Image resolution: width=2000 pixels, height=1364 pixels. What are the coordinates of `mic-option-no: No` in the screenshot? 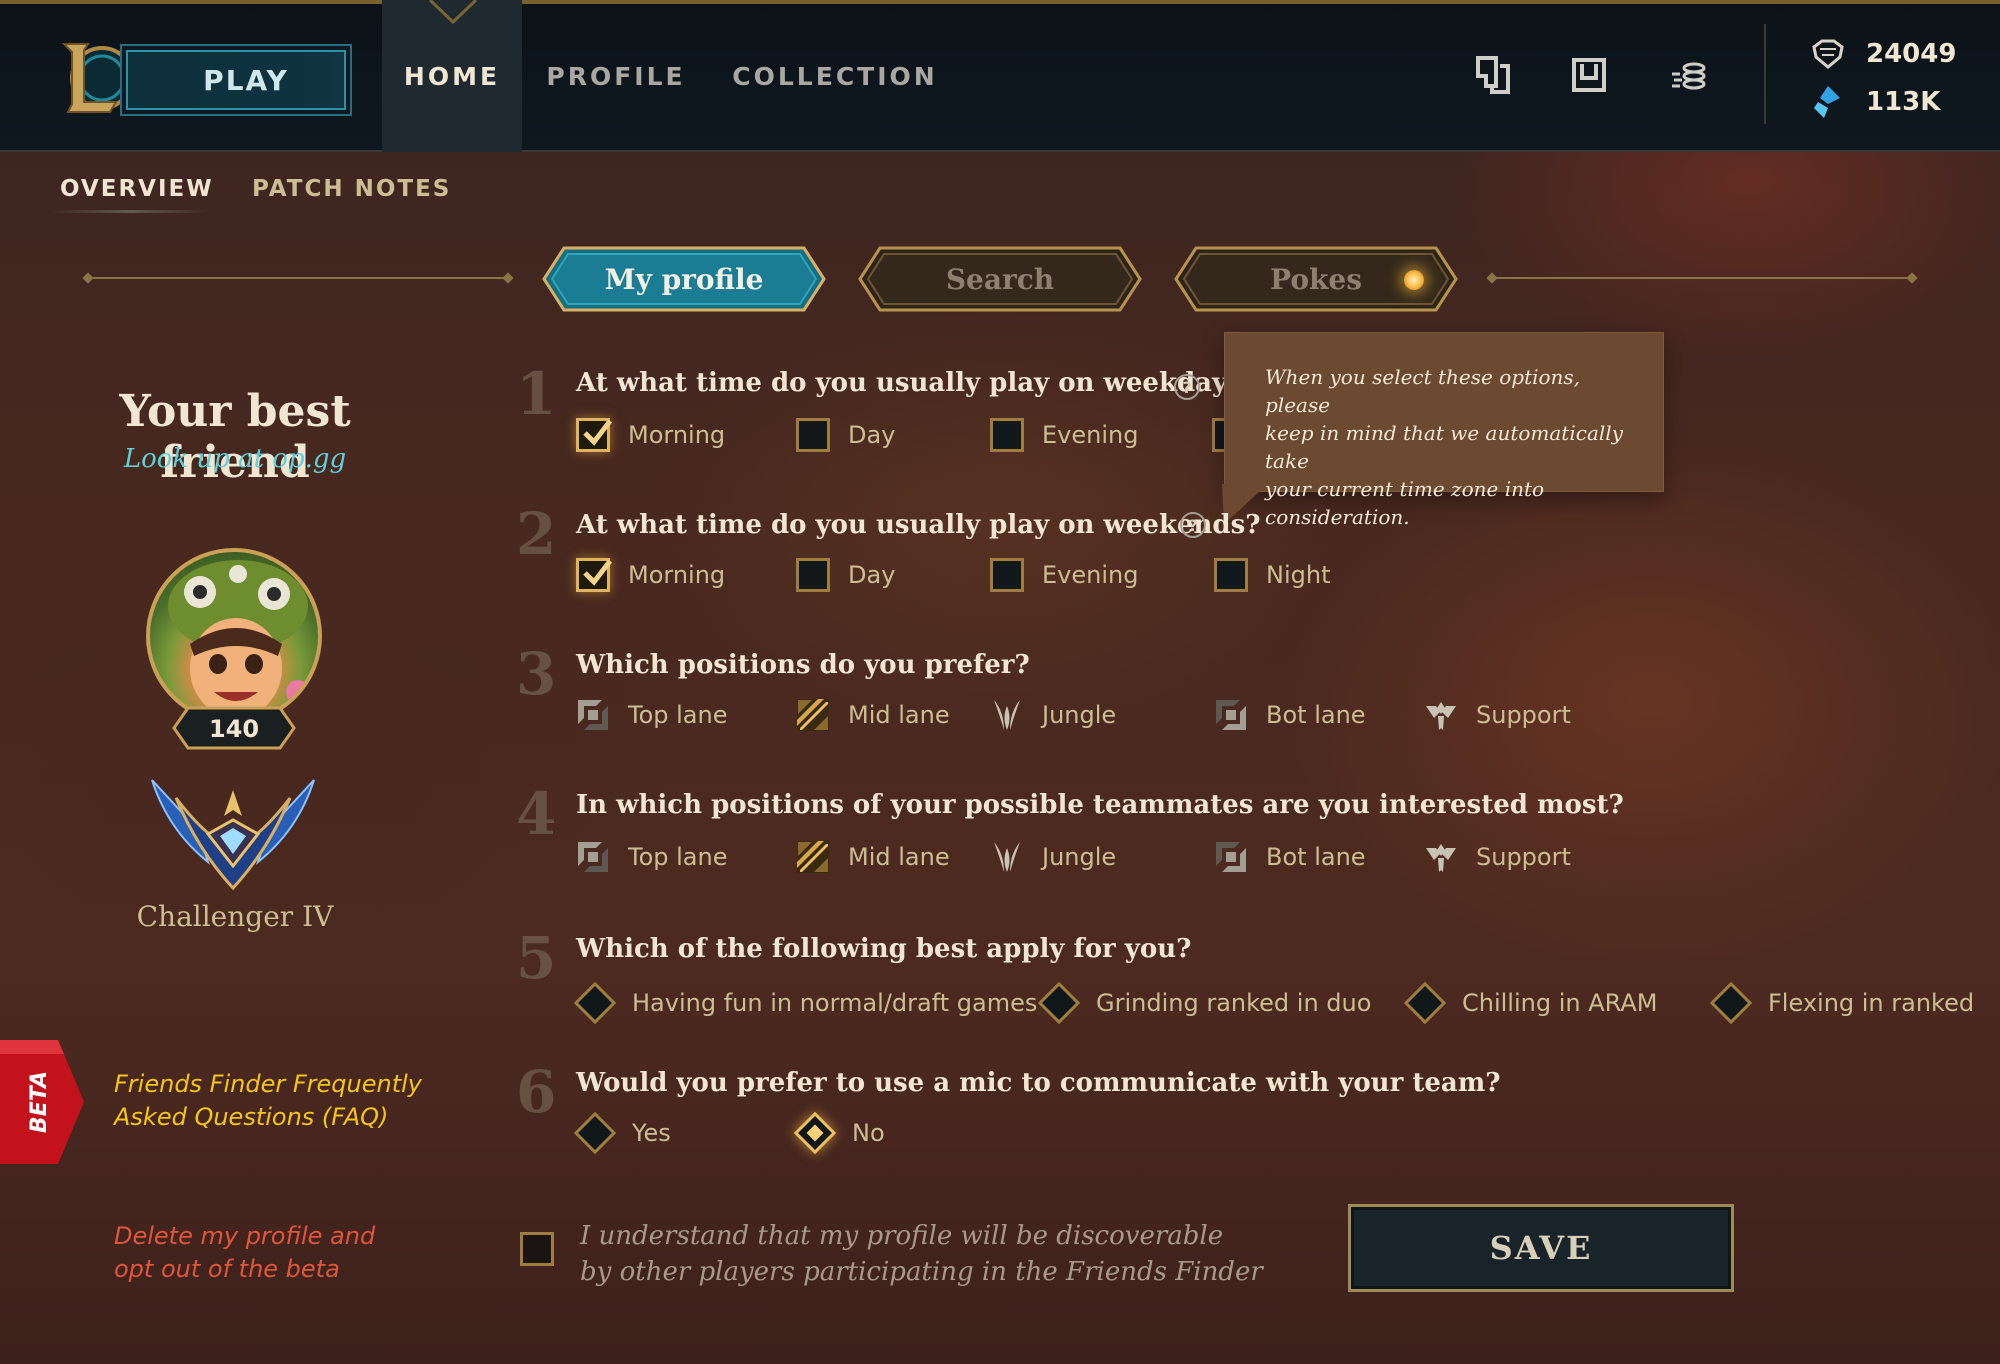 It's located at (839, 1133).